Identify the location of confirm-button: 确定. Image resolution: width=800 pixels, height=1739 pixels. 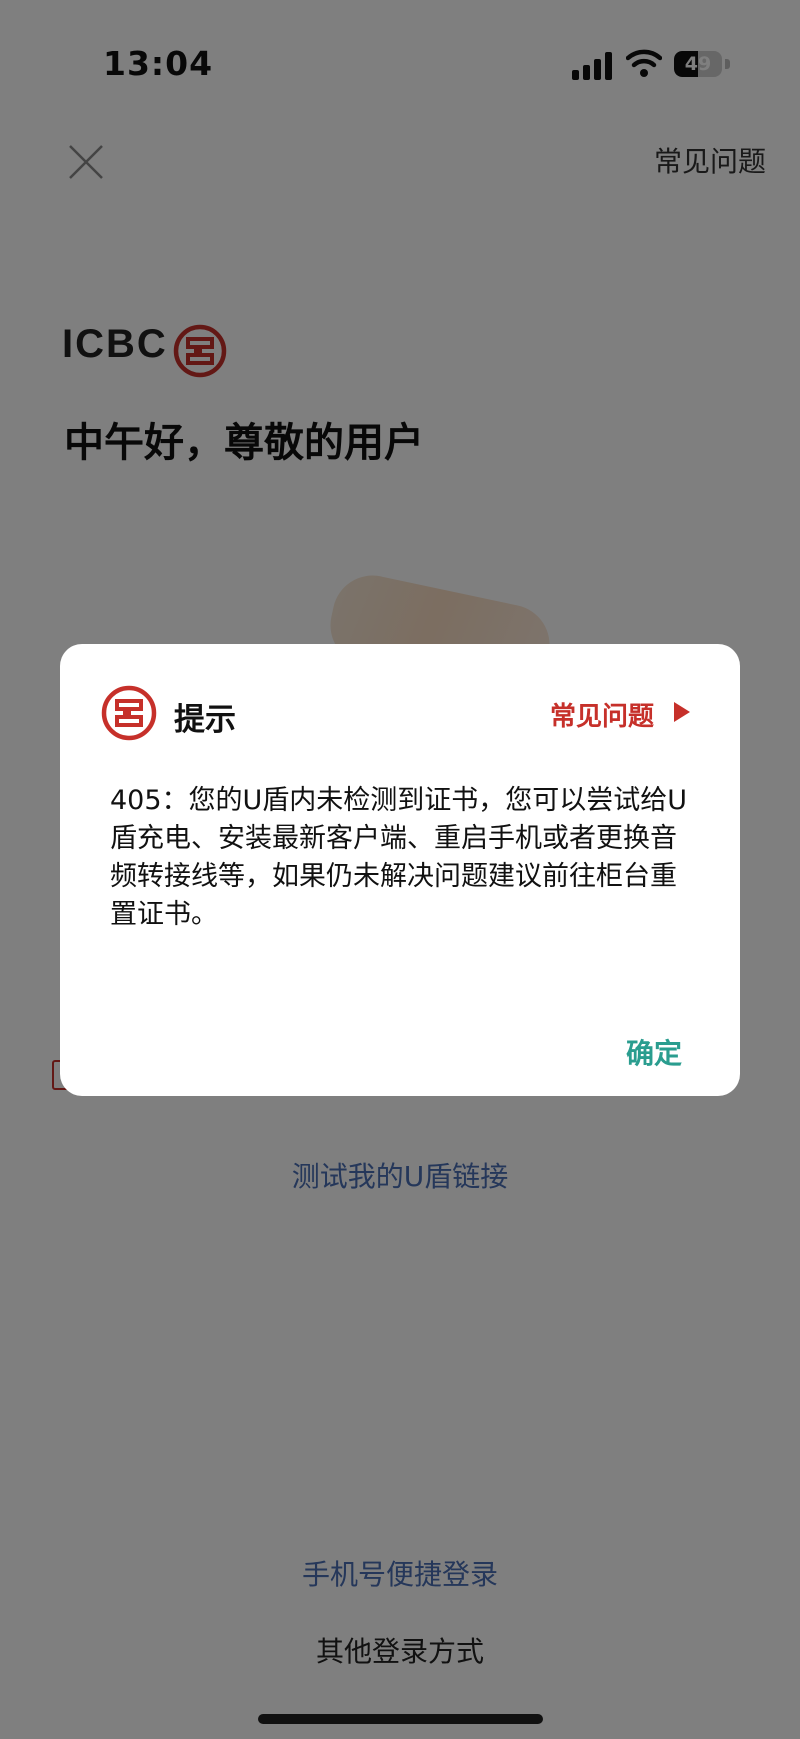
(654, 1052).